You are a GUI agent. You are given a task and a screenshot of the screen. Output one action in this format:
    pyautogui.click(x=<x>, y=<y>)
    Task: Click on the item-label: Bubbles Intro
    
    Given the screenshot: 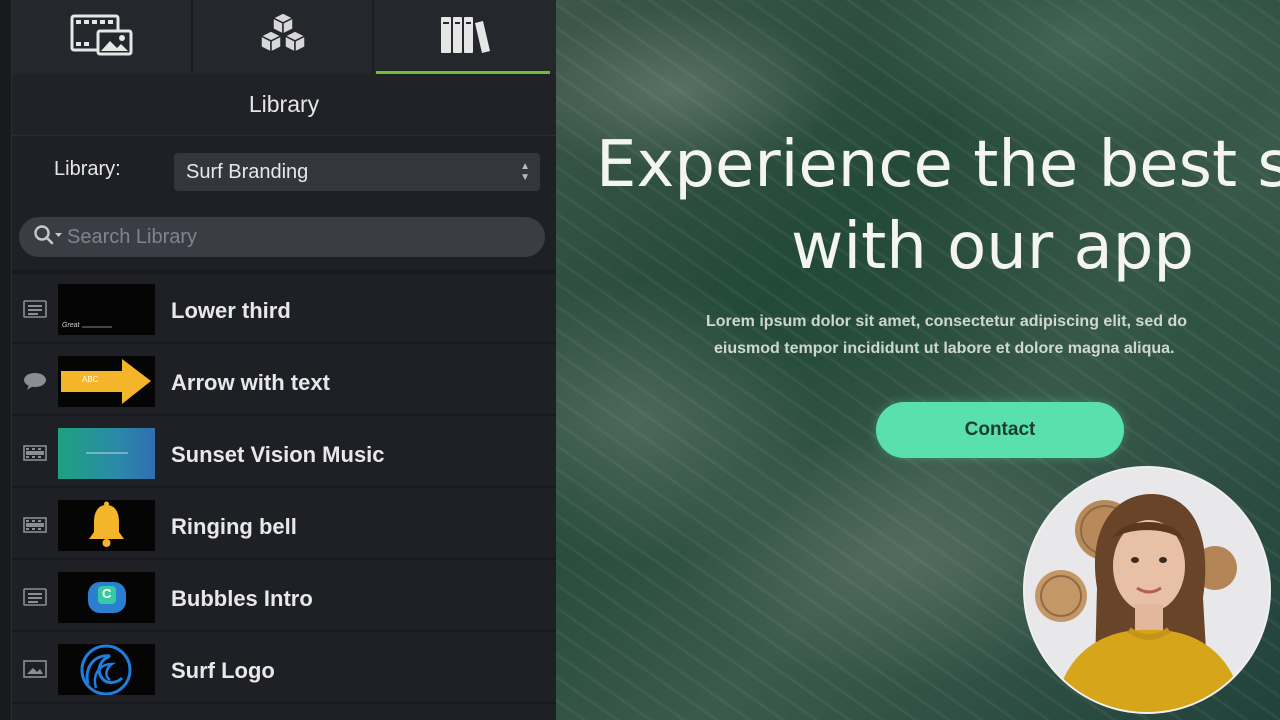 What is the action you would take?
    pyautogui.click(x=242, y=598)
    